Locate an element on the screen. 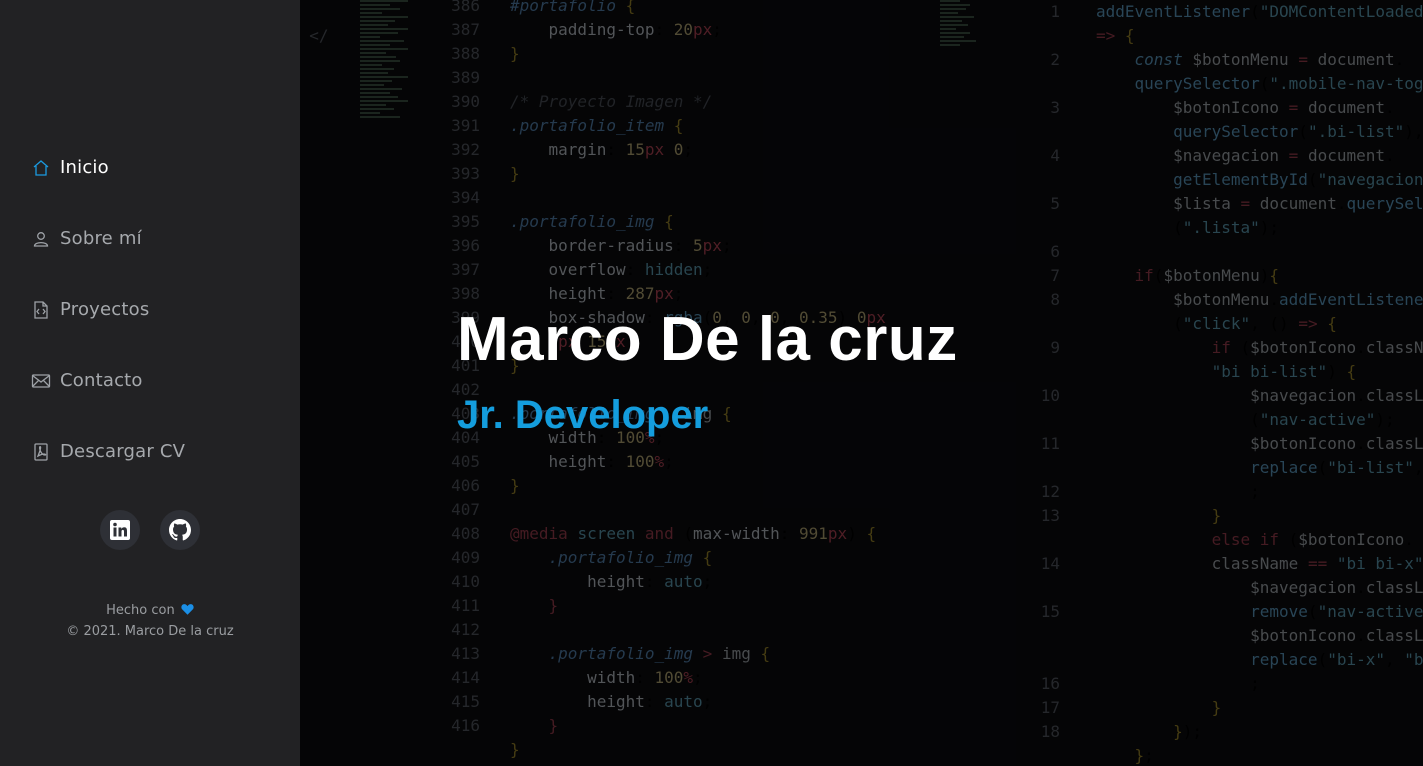 The height and width of the screenshot is (766, 1423). heart-icon is located at coordinates (187, 612).